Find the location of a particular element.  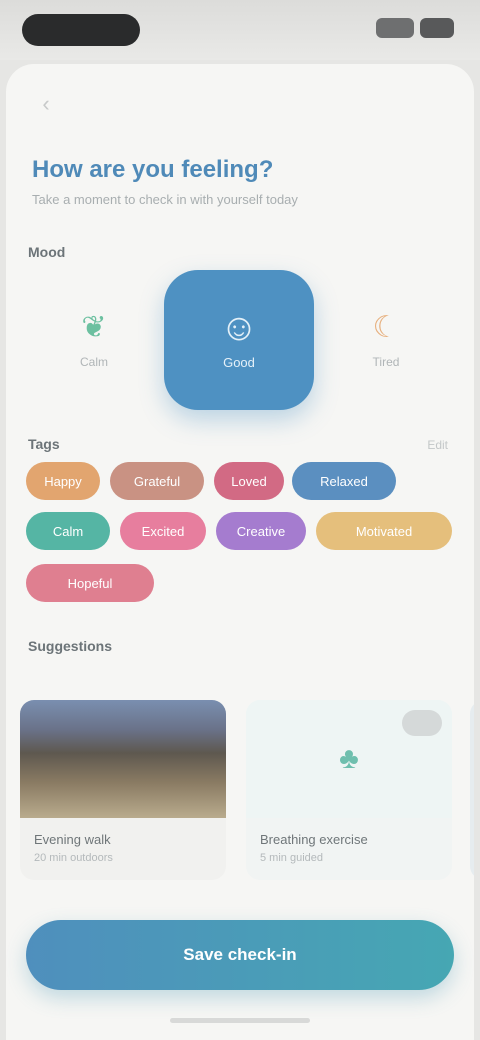

edit-tags-link: Edit is located at coordinates (437, 445).